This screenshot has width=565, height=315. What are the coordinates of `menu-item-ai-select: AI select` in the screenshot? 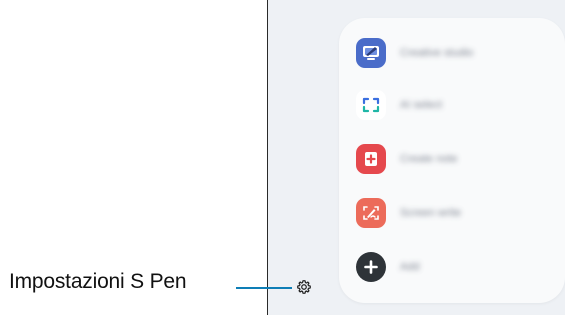 It's located at (456, 105).